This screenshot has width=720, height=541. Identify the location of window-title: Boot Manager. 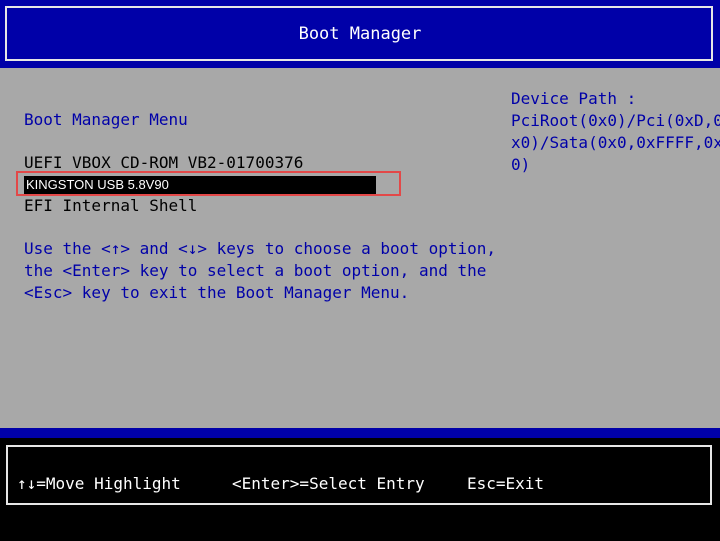
(360, 34).